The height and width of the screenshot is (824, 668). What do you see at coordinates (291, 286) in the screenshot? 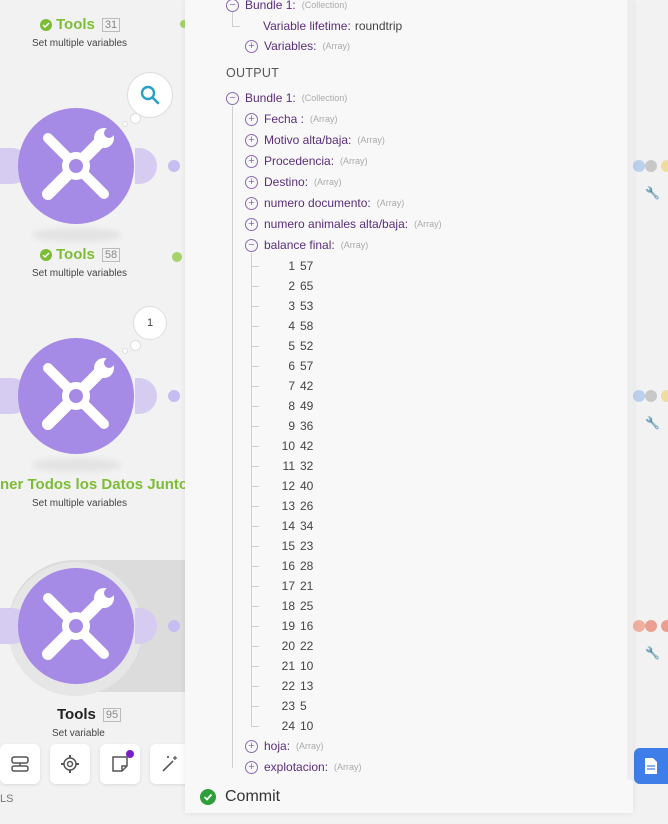
I see `array-index: 2` at bounding box center [291, 286].